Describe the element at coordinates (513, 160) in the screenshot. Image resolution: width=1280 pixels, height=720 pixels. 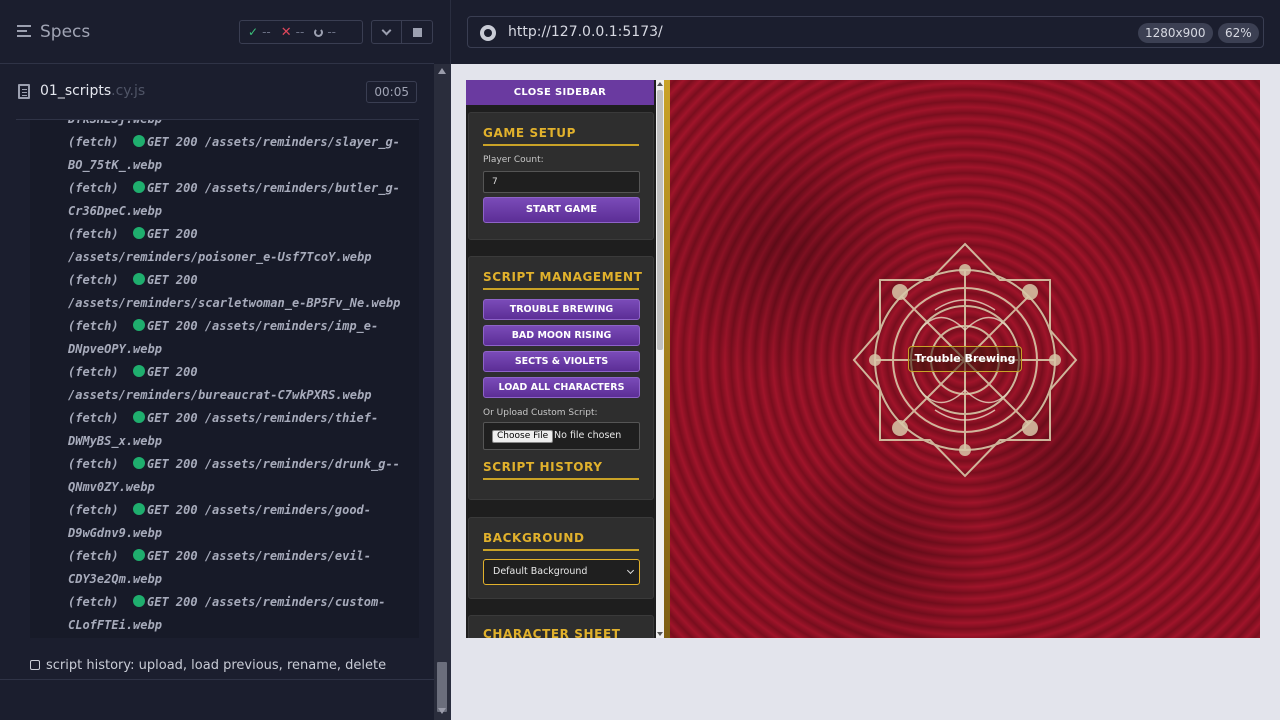
I see `player-count-label: Player Count:` at that location.